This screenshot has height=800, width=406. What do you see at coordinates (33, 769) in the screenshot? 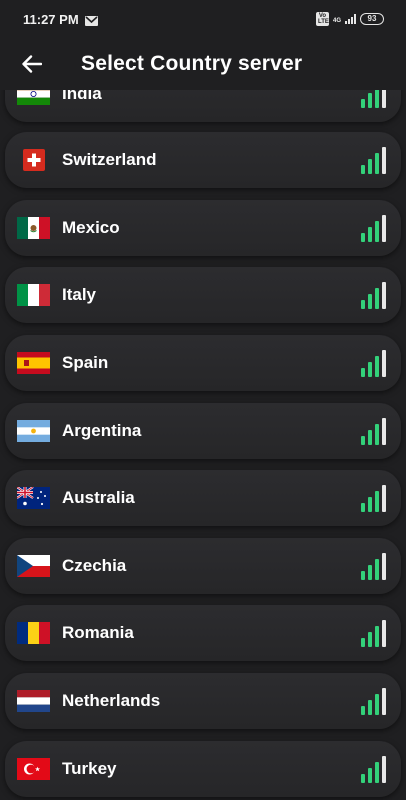
I see `turkey-flag-icon` at bounding box center [33, 769].